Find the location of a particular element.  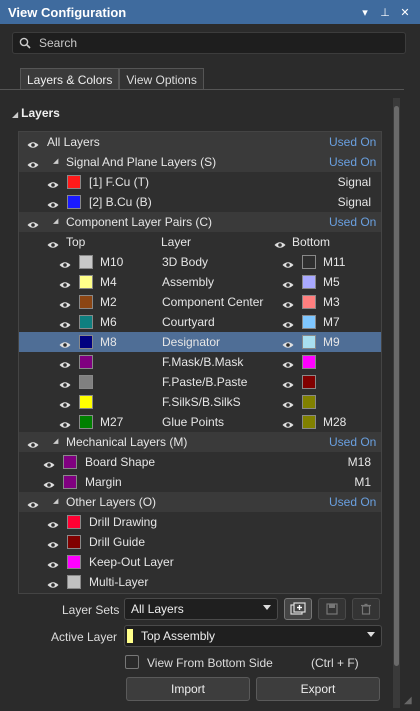

active-layer-dropdown: Top Assembly is located at coordinates (253, 636).